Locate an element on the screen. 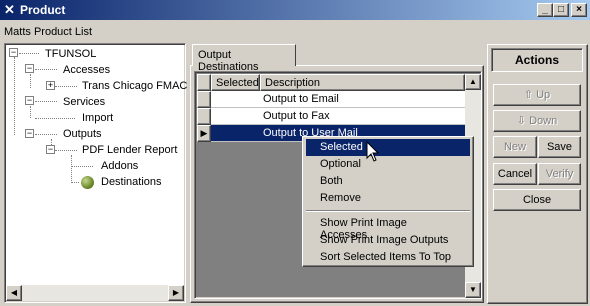 This screenshot has height=306, width=590. minimize-button: _ is located at coordinates (545, 10).